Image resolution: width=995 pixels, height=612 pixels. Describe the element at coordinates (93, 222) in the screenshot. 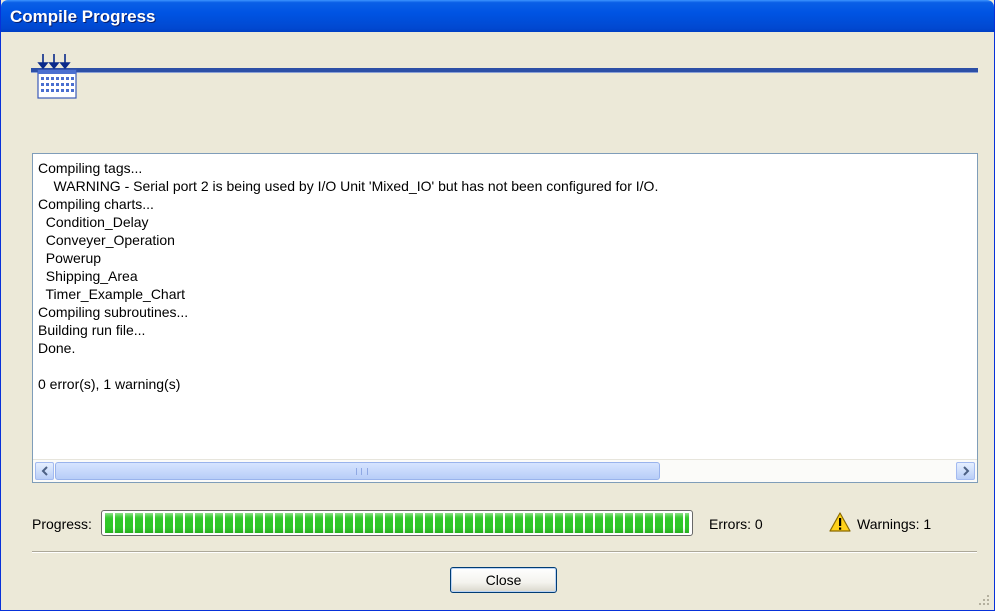

I see `log-line: Condition_Delay` at that location.